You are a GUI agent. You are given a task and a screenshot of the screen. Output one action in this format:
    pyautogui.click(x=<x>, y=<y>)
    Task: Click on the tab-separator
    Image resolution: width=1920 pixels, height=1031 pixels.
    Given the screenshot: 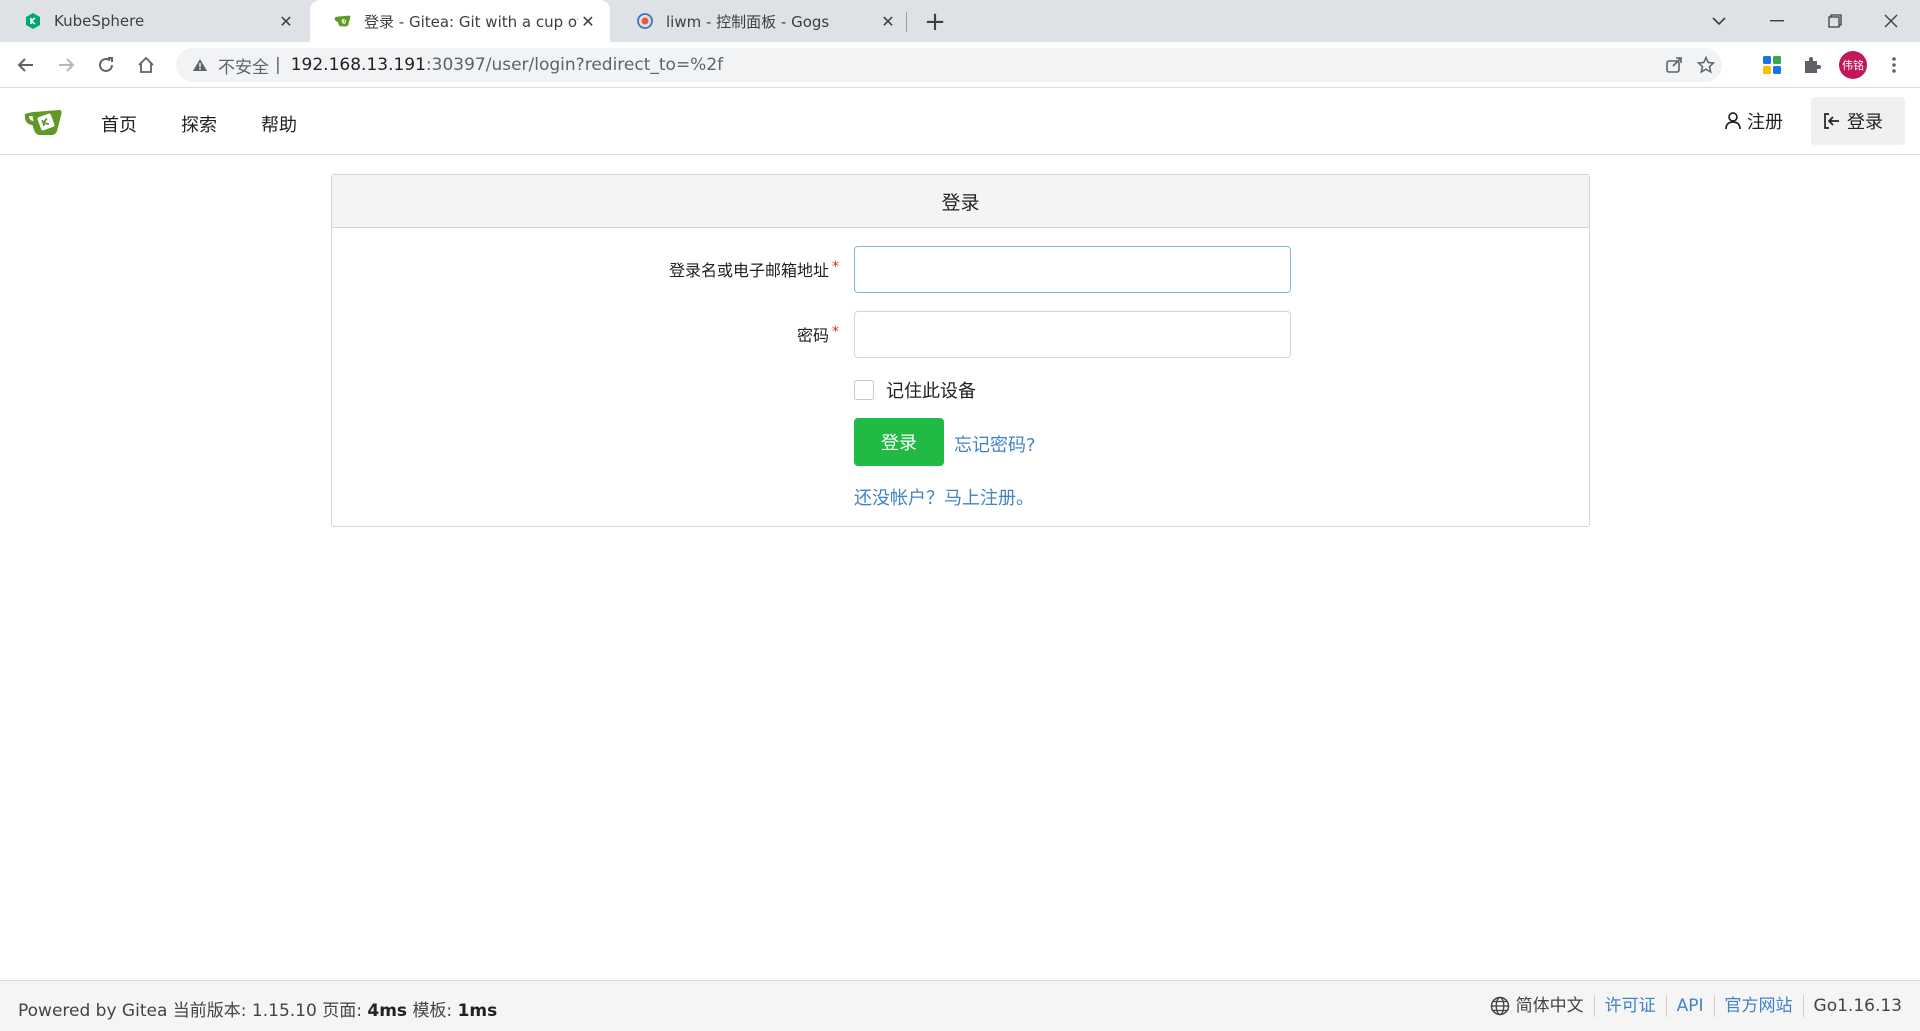 What is the action you would take?
    pyautogui.click(x=906, y=22)
    